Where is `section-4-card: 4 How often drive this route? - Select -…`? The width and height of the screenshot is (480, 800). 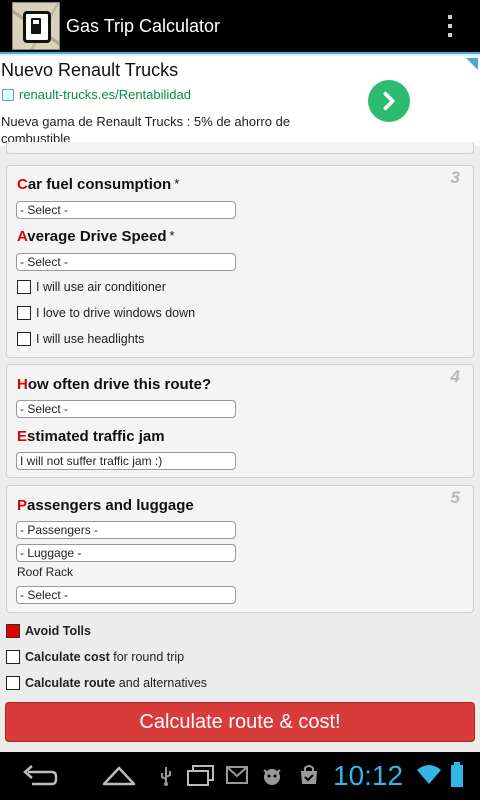 section-4-card: 4 How often drive this route? - Select -… is located at coordinates (240, 421).